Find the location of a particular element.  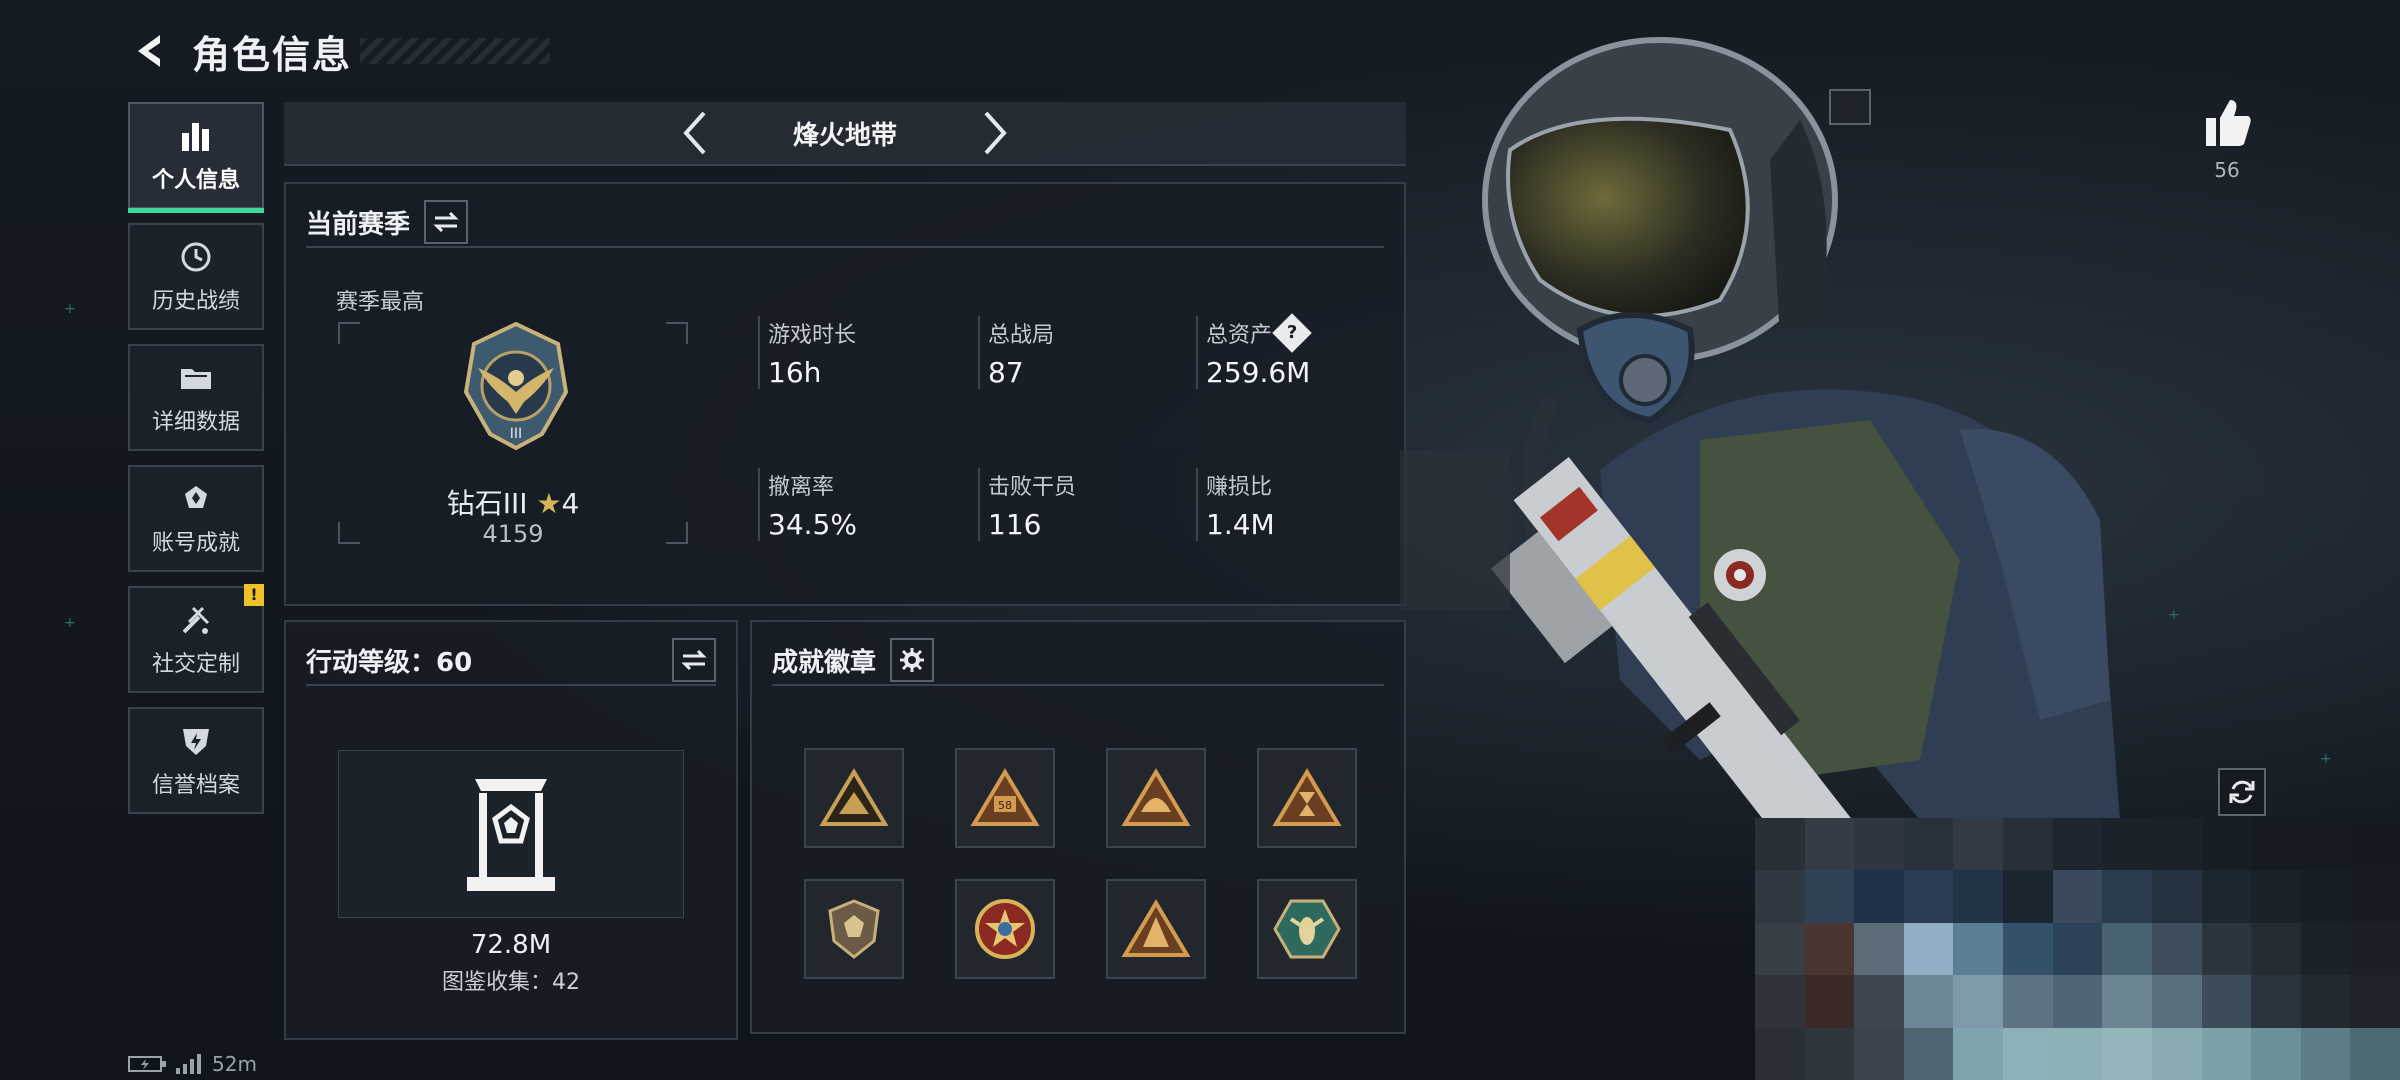

achievement-icon is located at coordinates (196, 499).